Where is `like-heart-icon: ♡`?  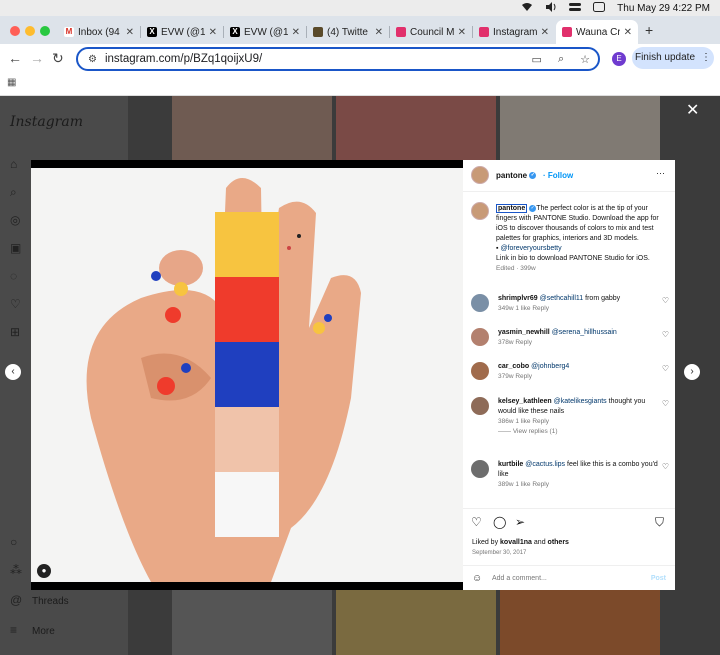
like-heart-icon: ♡ is located at coordinates (476, 522).